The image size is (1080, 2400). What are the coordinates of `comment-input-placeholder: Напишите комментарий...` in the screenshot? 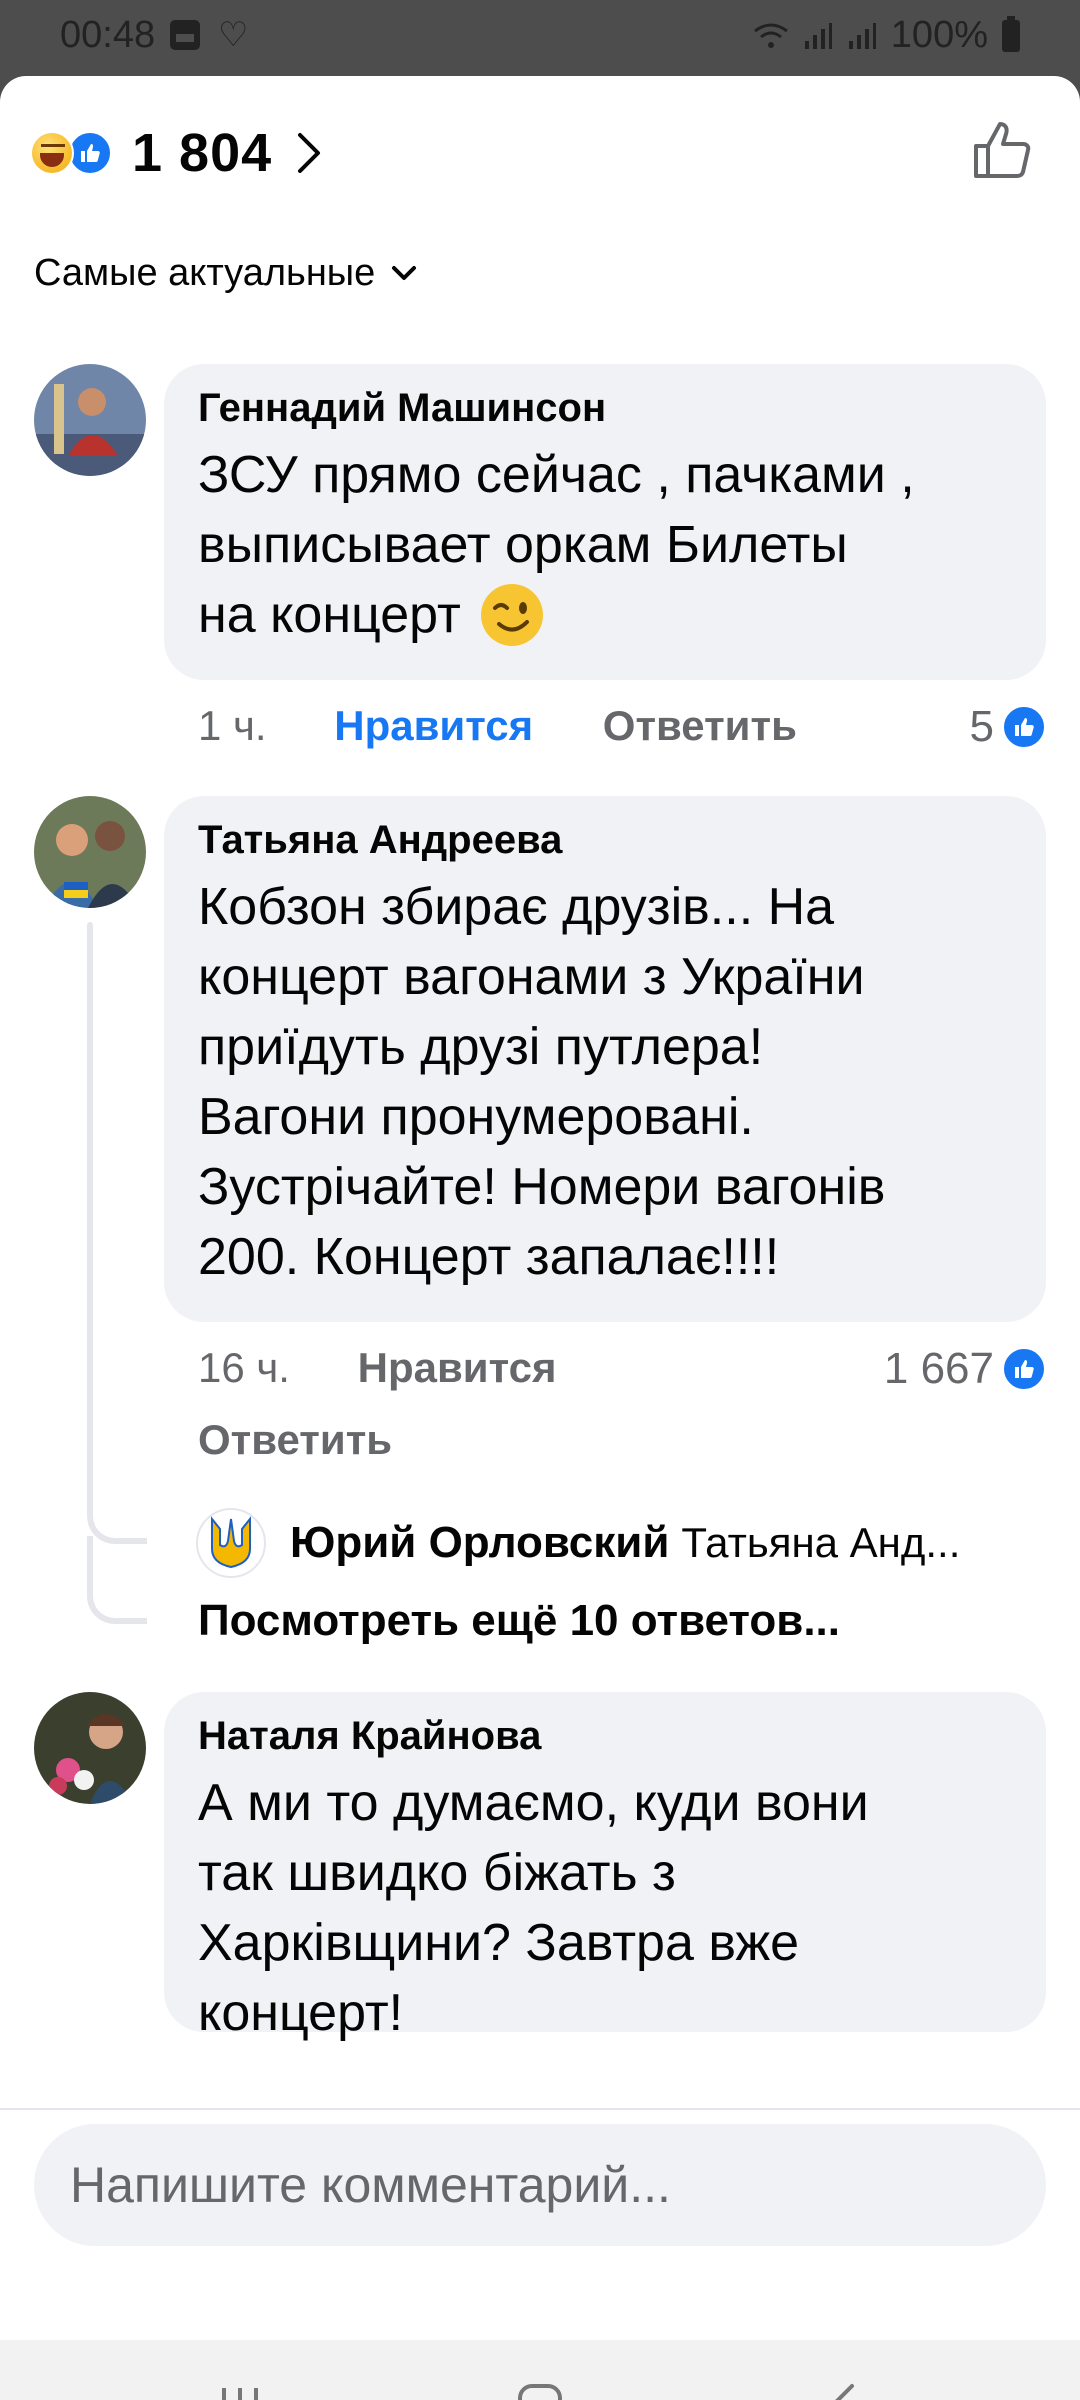 It's located at (370, 2185).